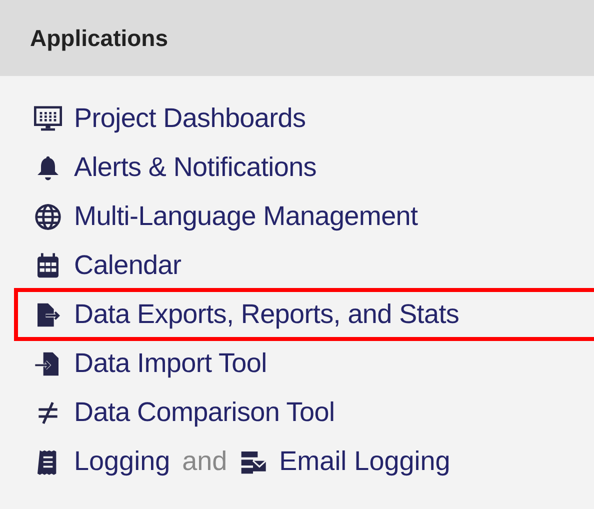 This screenshot has width=594, height=509. What do you see at coordinates (99, 38) in the screenshot?
I see `panel-title: Applications` at bounding box center [99, 38].